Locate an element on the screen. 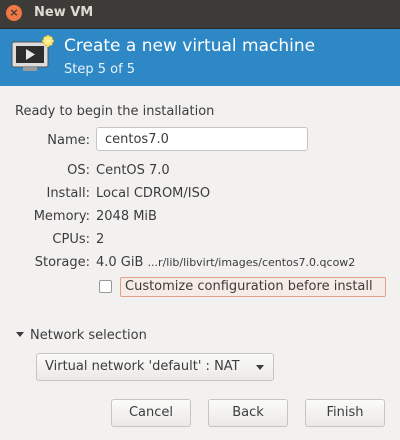 The image size is (400, 440). back-button: Back is located at coordinates (248, 413).